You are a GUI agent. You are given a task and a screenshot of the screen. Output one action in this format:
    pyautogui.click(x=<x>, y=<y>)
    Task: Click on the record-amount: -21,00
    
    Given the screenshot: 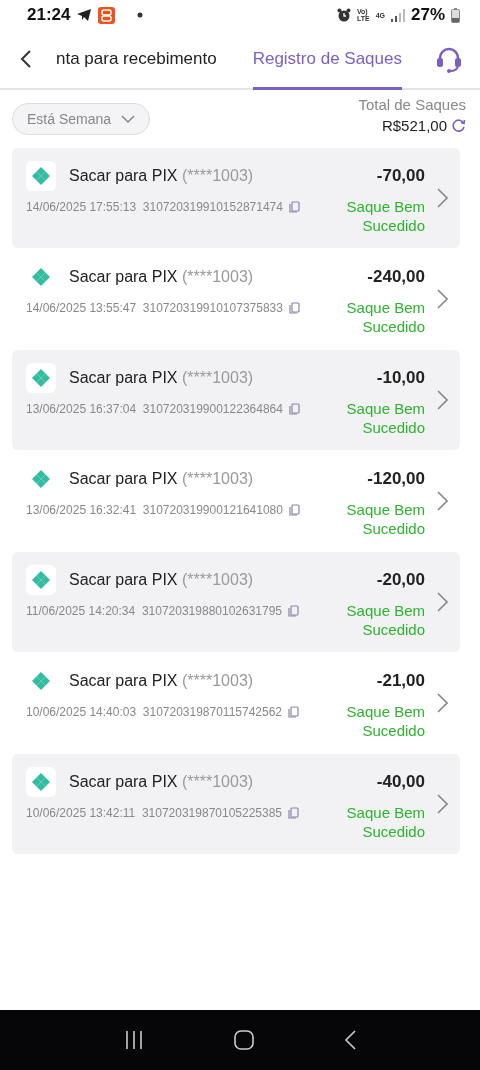 What is the action you would take?
    pyautogui.click(x=400, y=681)
    